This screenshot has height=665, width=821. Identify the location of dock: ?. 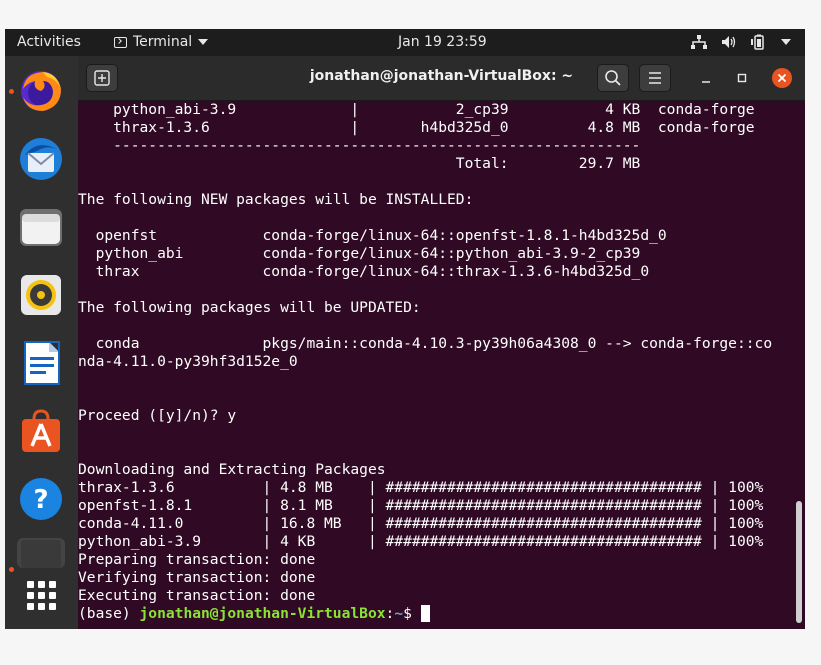
(41, 342).